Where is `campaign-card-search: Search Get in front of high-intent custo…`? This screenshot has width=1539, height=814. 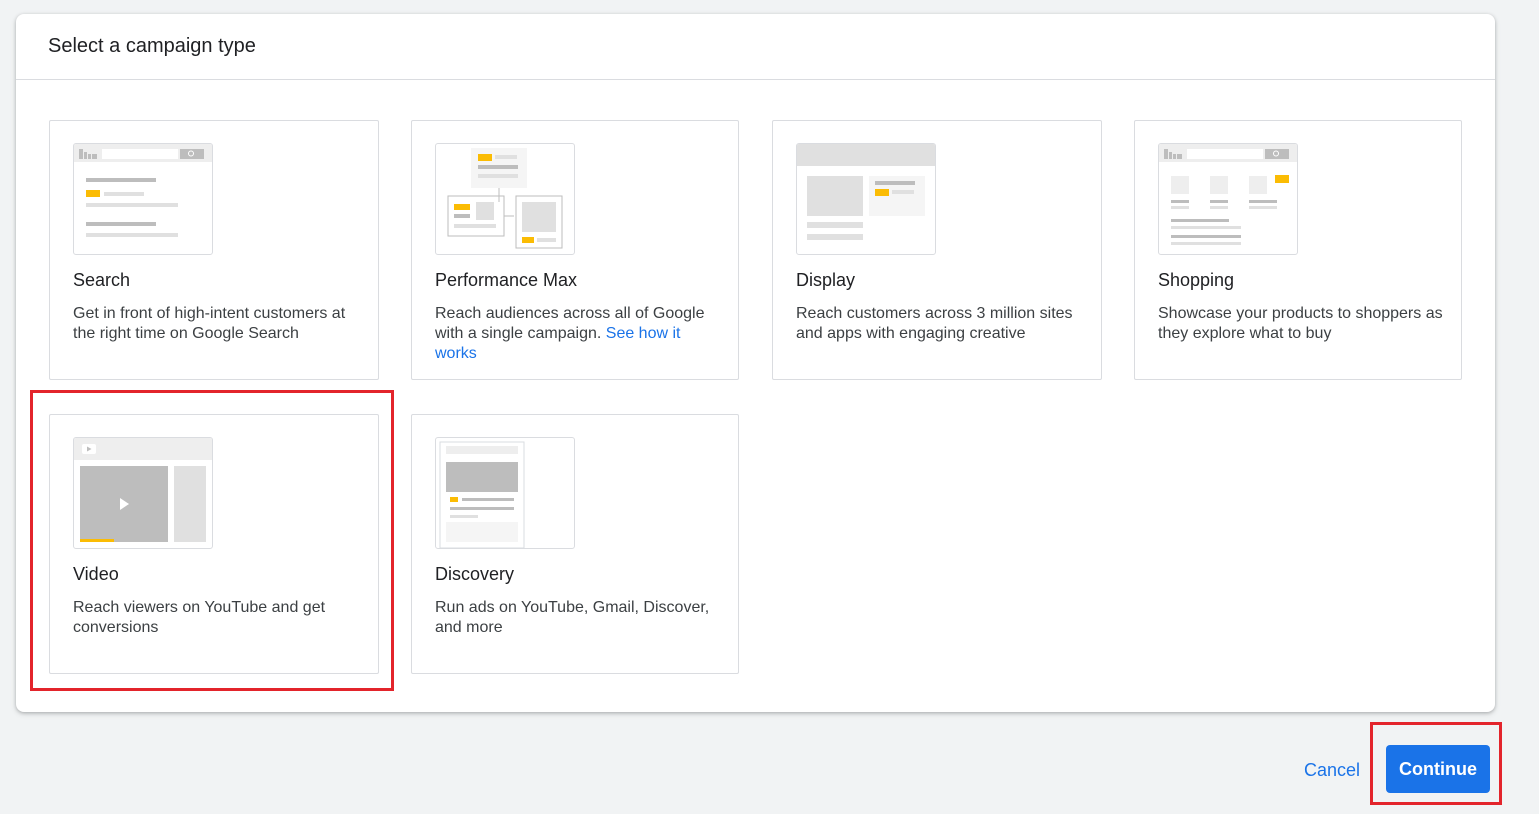
campaign-card-search: Search Get in front of high-intent custo… is located at coordinates (214, 250).